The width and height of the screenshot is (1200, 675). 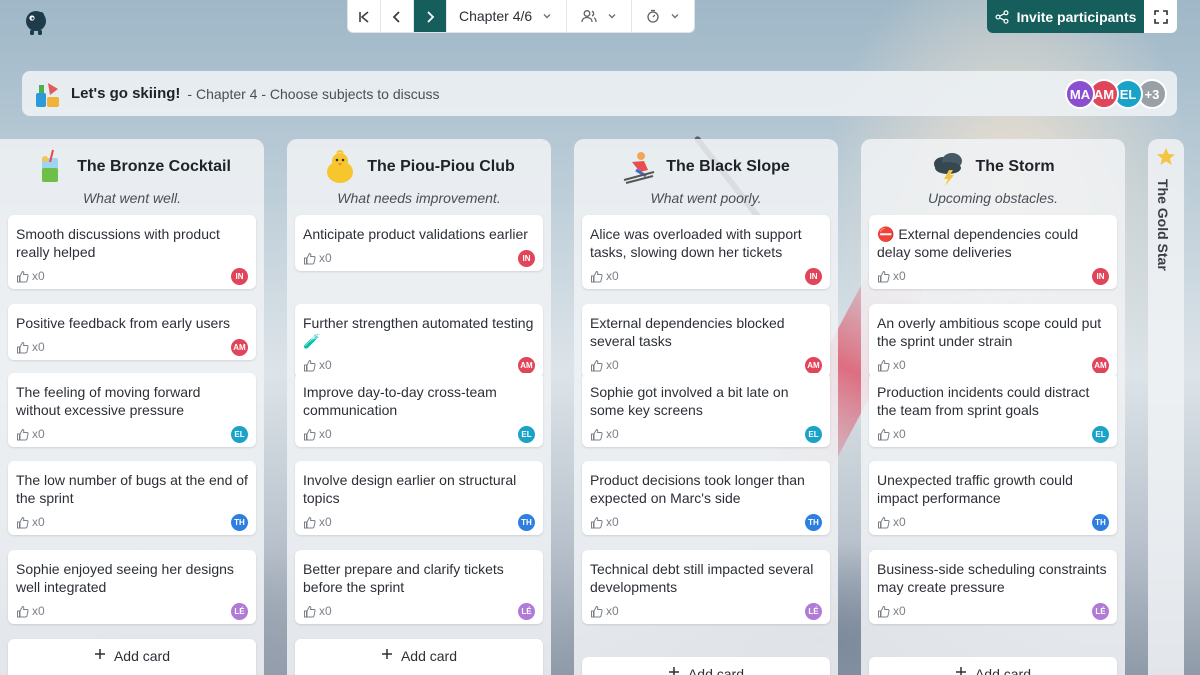 I want to click on column-subtitle: What went well., so click(x=132, y=198).